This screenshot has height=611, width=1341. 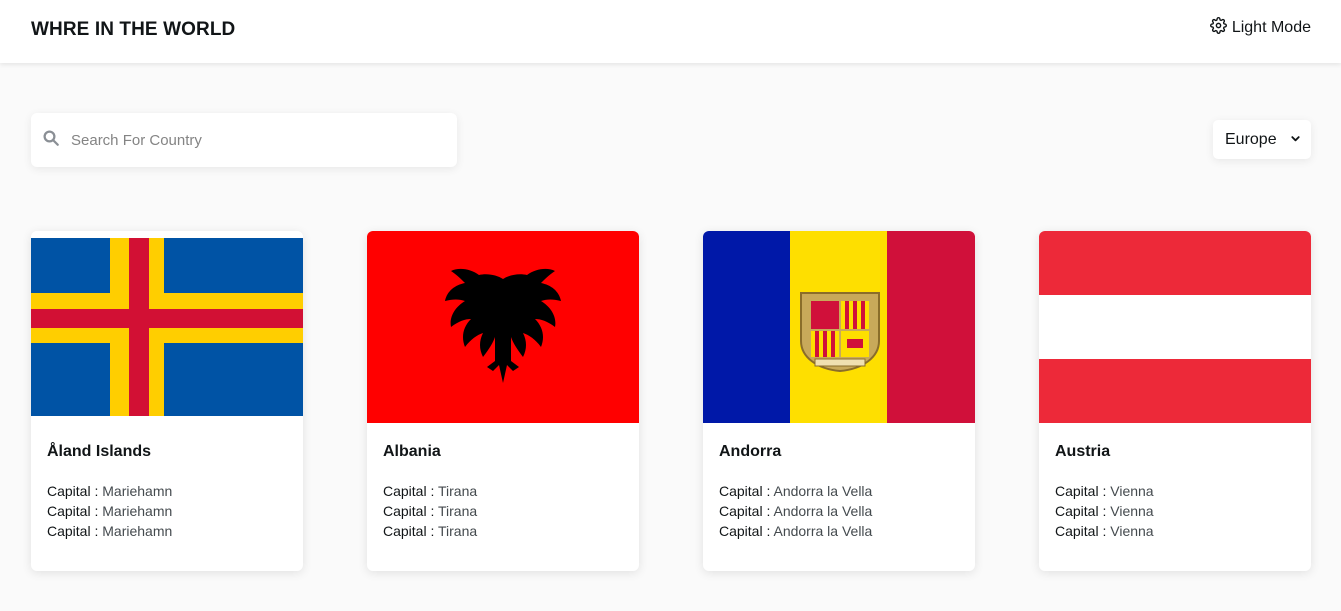 I want to click on theme-toggle-button: Light Mode, so click(x=1260, y=28).